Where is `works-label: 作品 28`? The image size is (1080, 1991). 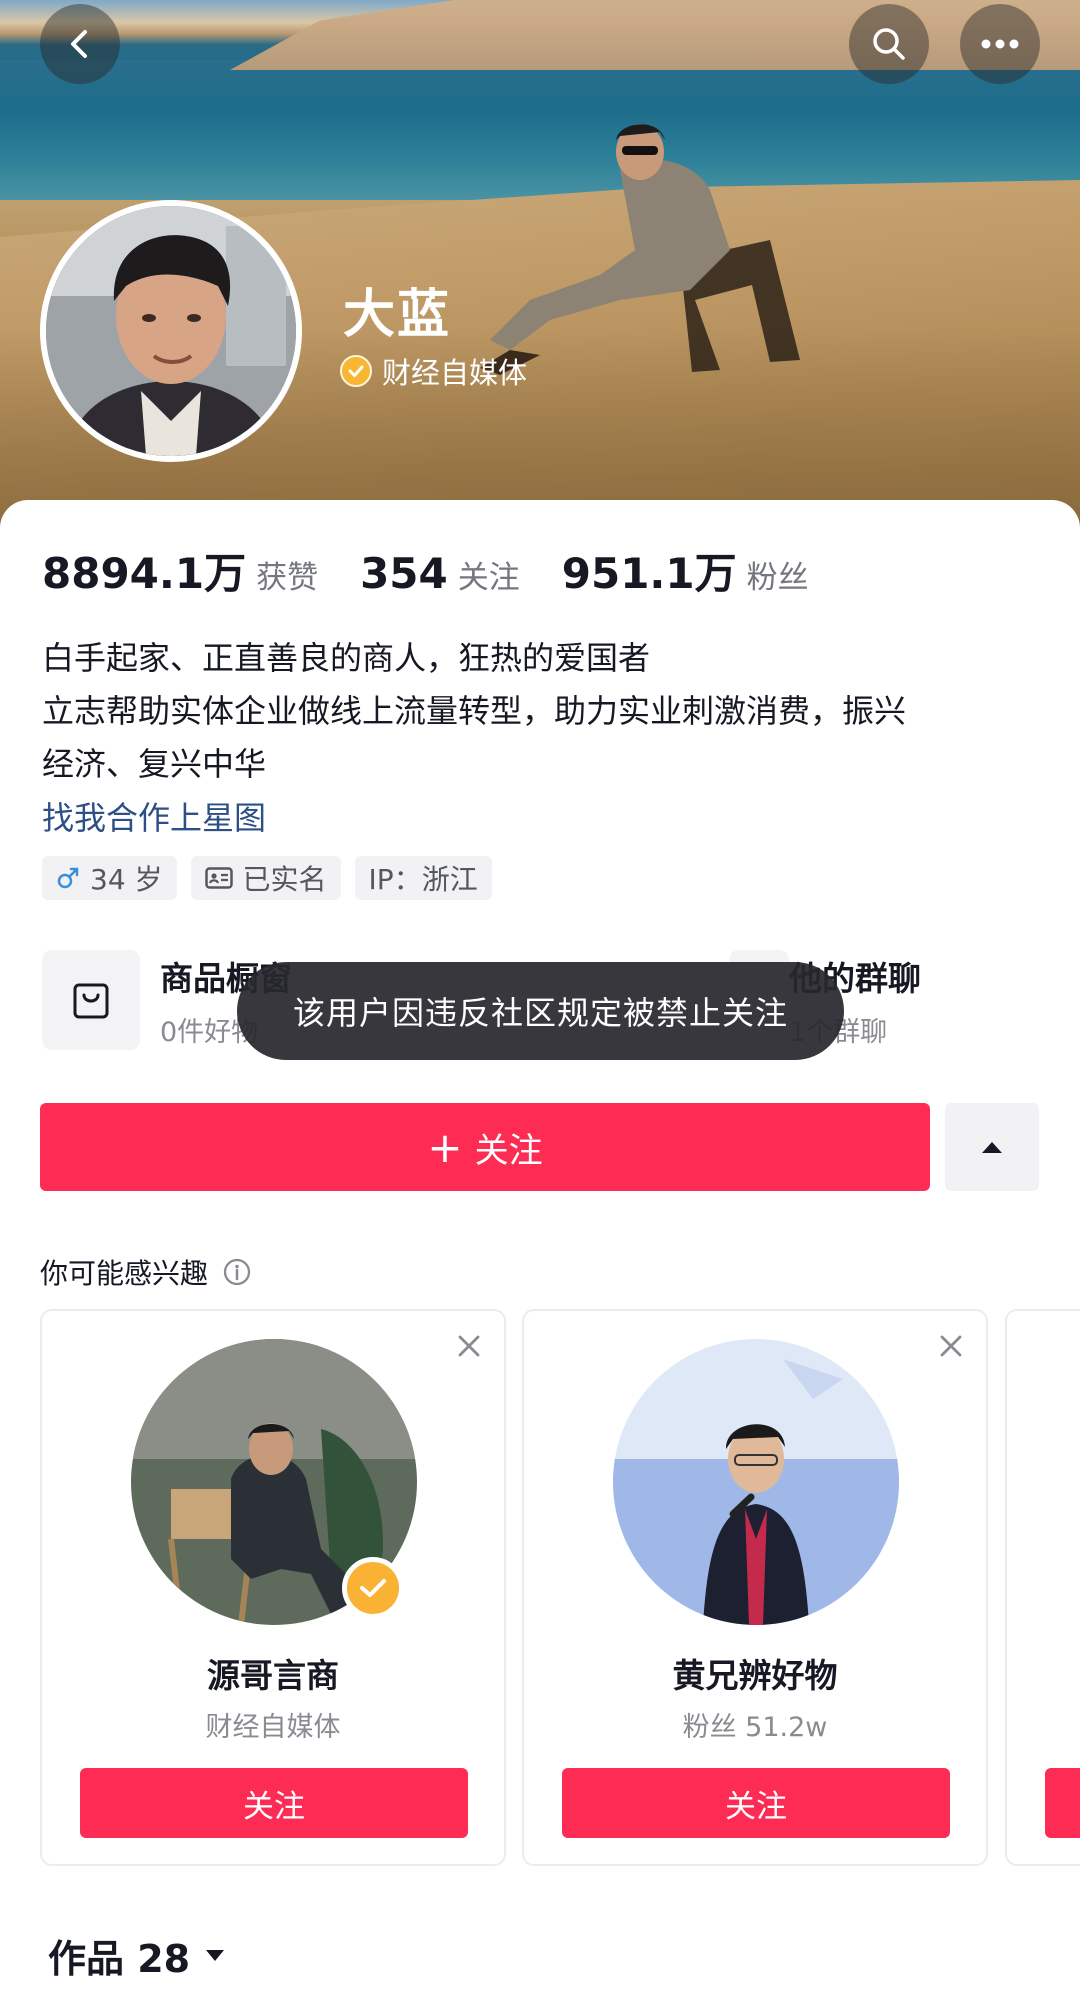
works-label: 作品 28 is located at coordinates (119, 1959).